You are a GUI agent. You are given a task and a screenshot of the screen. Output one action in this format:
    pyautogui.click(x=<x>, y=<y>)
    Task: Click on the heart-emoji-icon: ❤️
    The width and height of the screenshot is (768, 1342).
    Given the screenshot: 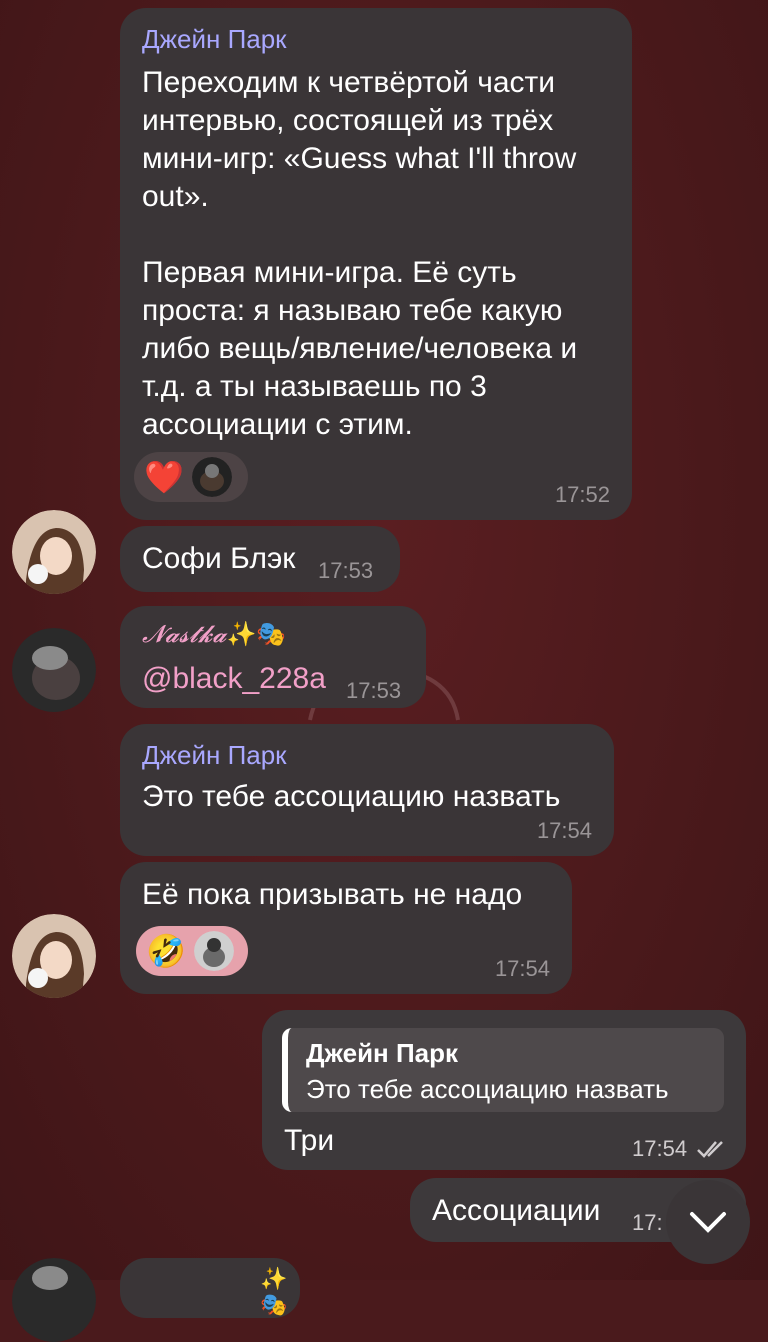 What is the action you would take?
    pyautogui.click(x=164, y=477)
    